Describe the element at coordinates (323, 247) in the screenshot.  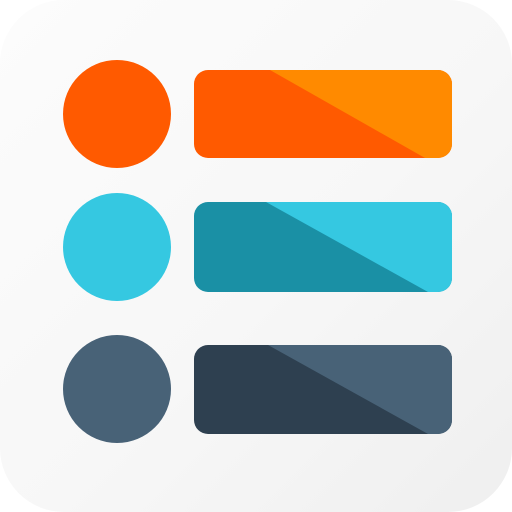
I see `row-2-bar` at that location.